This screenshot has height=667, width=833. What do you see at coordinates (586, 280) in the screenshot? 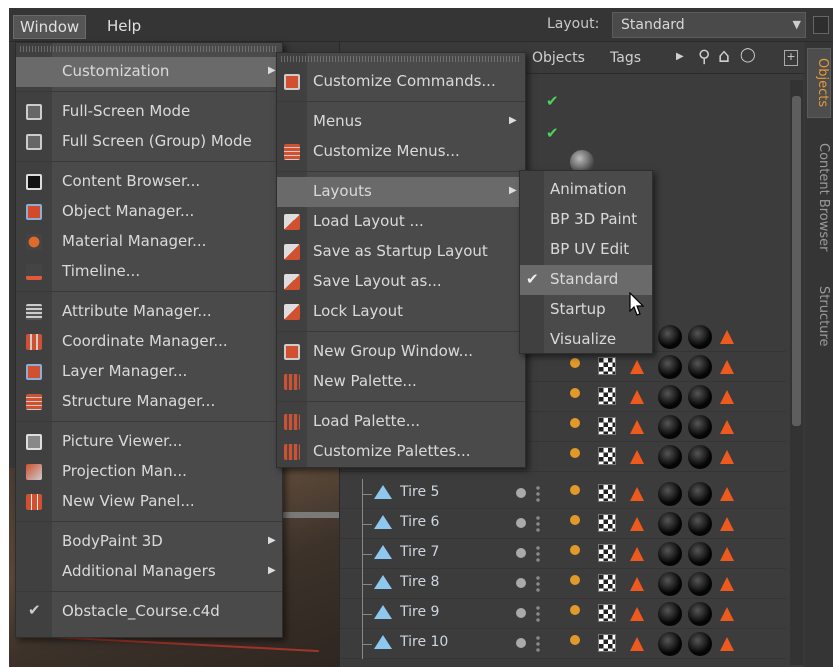
I see `menu-item-layout-standard: ✔ Standard` at bounding box center [586, 280].